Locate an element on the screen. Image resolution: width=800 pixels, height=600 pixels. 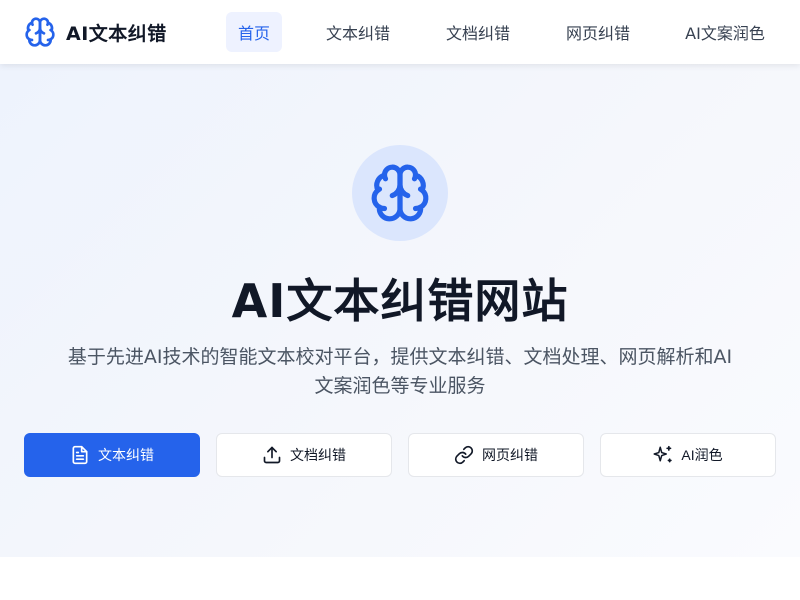
upload-icon is located at coordinates (272, 455).